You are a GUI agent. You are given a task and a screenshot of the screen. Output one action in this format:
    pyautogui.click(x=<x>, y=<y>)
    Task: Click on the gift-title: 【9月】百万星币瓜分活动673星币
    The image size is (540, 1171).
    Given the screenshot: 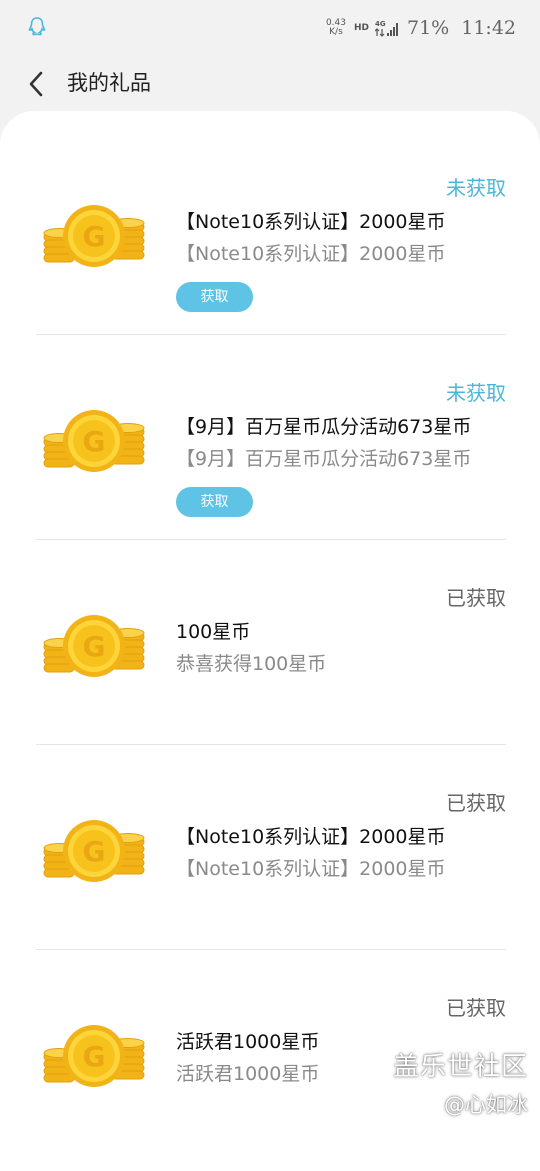 What is the action you would take?
    pyautogui.click(x=324, y=427)
    